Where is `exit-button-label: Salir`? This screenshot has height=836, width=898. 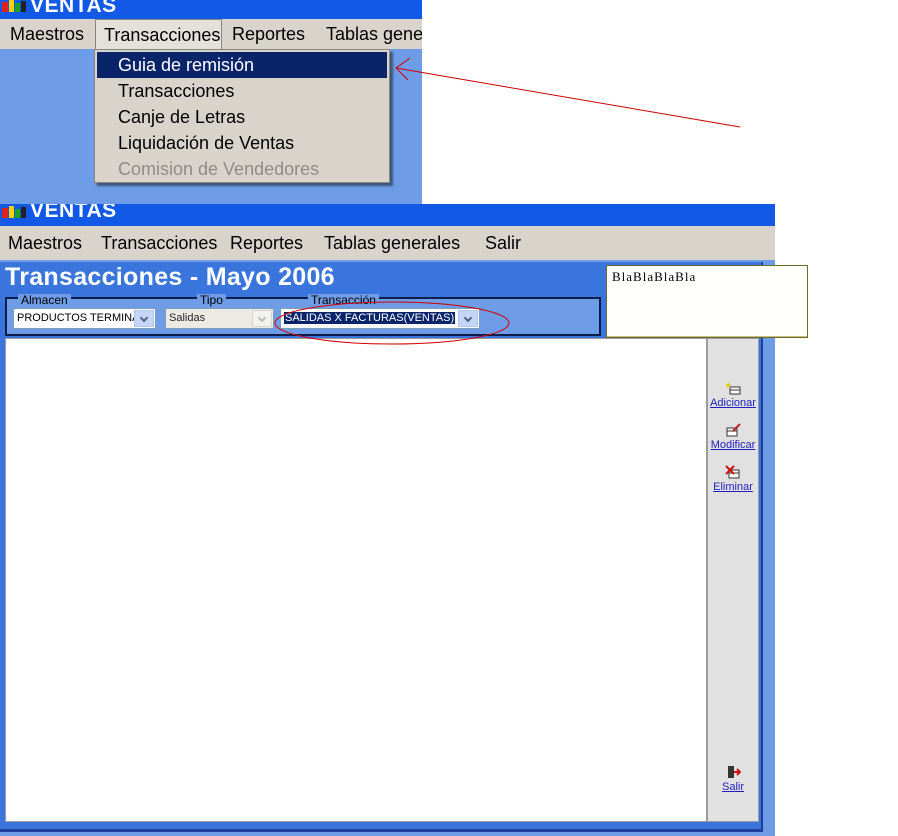
exit-button-label: Salir is located at coordinates (732, 787).